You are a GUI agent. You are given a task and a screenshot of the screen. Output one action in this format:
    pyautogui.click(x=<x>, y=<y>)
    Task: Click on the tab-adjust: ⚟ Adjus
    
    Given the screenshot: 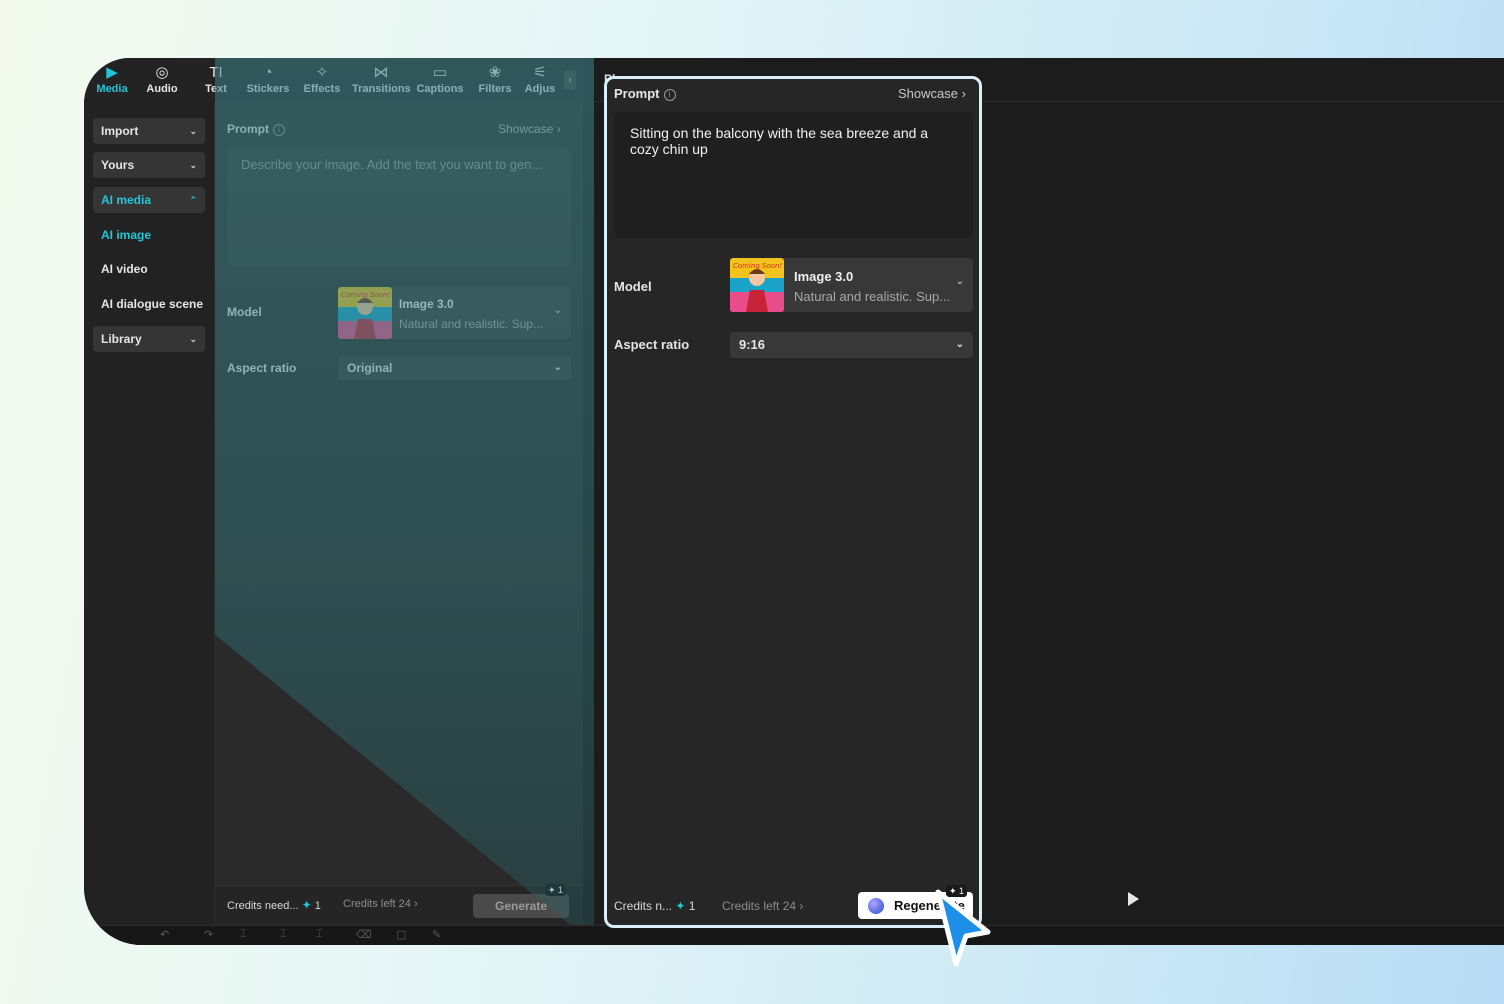 What is the action you would take?
    pyautogui.click(x=540, y=79)
    